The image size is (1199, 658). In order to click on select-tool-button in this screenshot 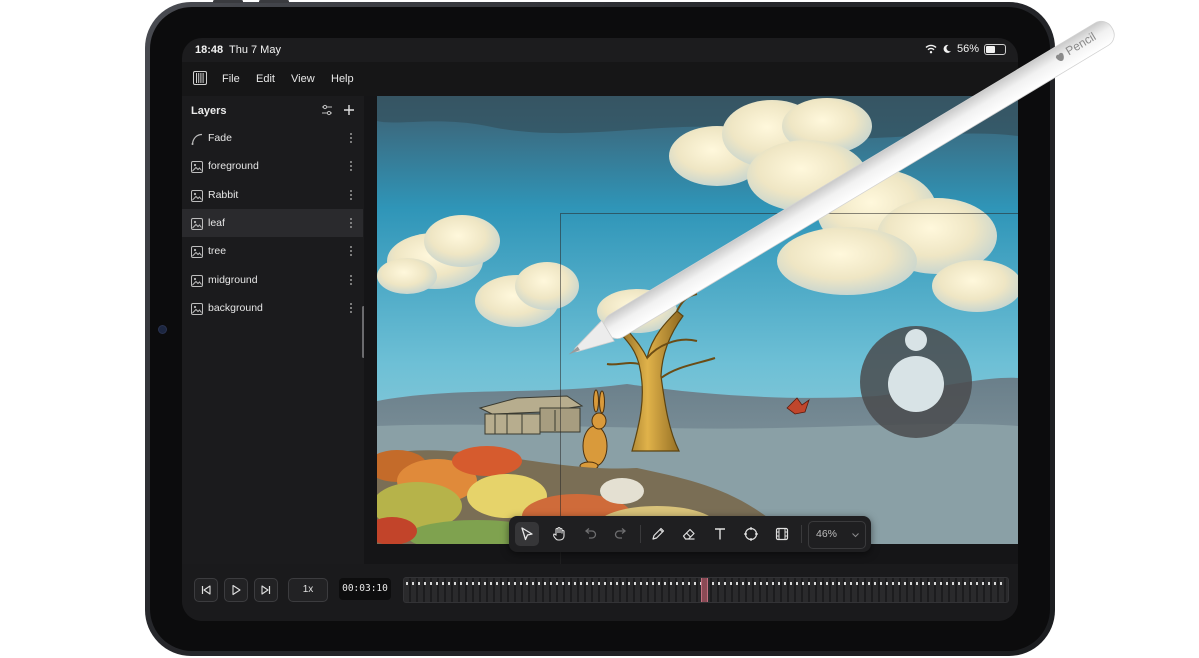, I will do `click(527, 534)`.